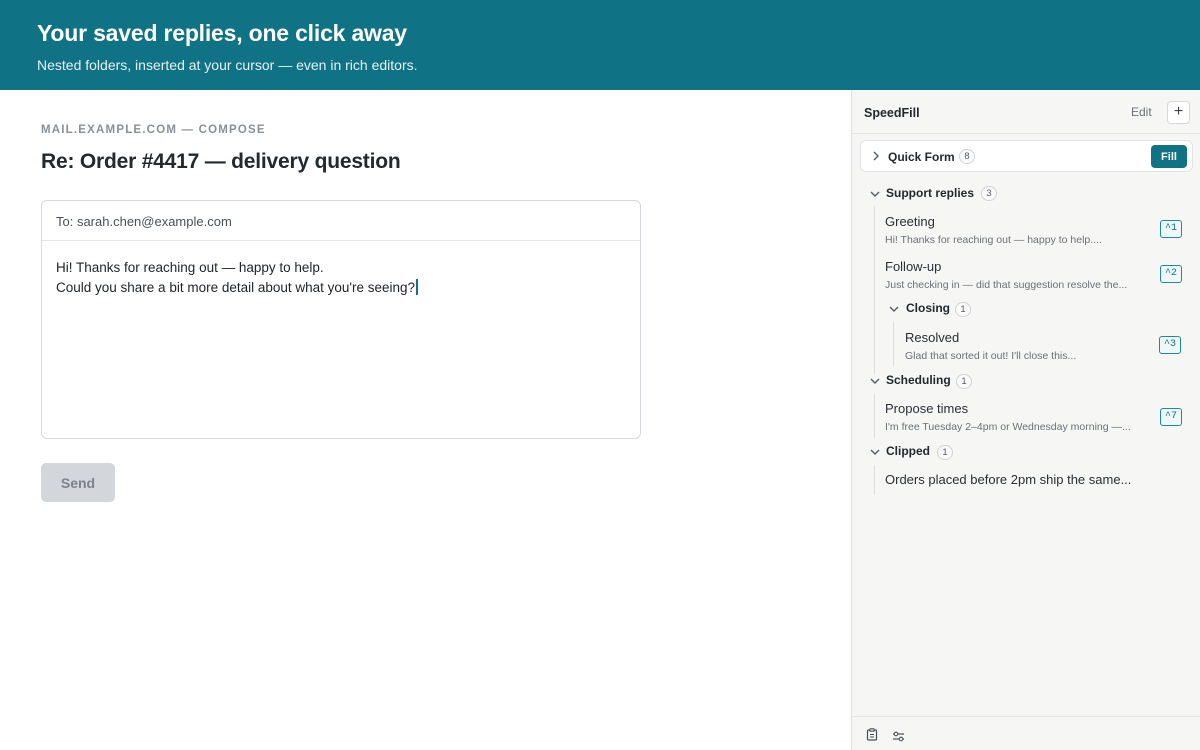 This screenshot has width=1200, height=750. What do you see at coordinates (1170, 345) in the screenshot?
I see `shortcut-badge: ^3` at bounding box center [1170, 345].